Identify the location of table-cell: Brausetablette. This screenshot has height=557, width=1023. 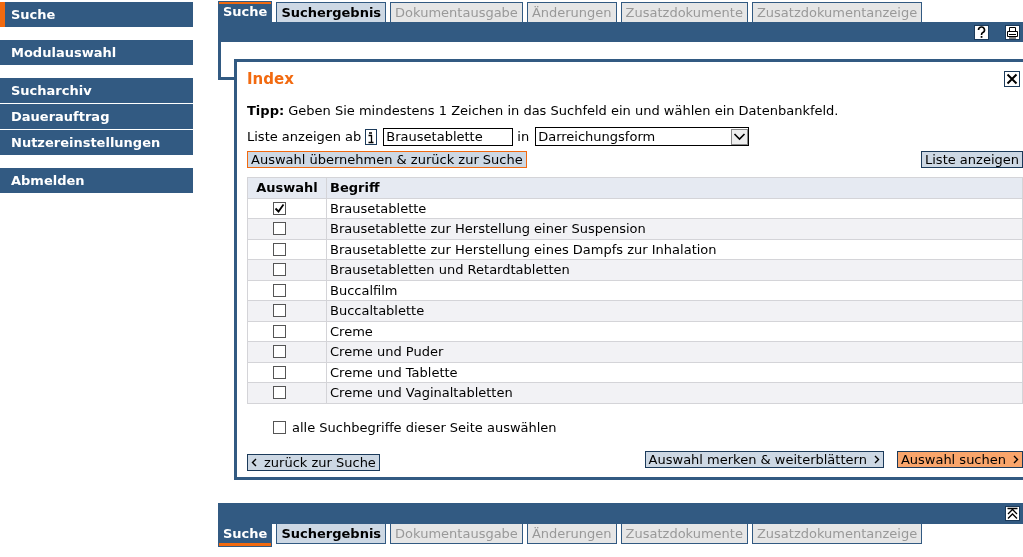
(674, 208).